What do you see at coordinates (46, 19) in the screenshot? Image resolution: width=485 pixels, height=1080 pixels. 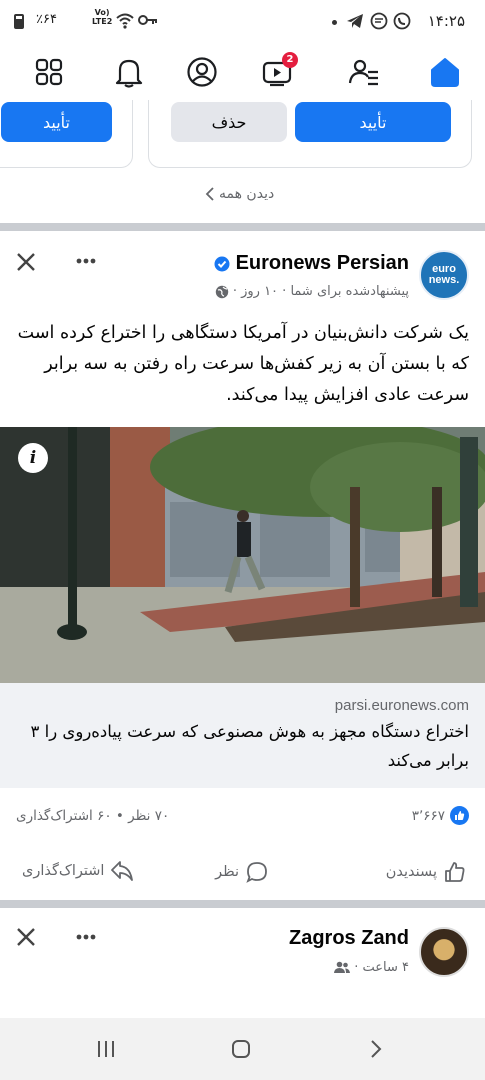 I see `battery-percent: ٪۶۴` at bounding box center [46, 19].